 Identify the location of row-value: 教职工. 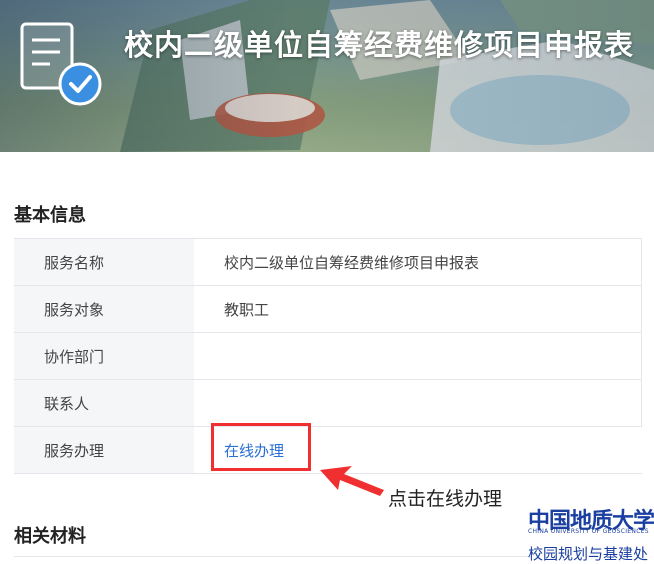
(418, 309).